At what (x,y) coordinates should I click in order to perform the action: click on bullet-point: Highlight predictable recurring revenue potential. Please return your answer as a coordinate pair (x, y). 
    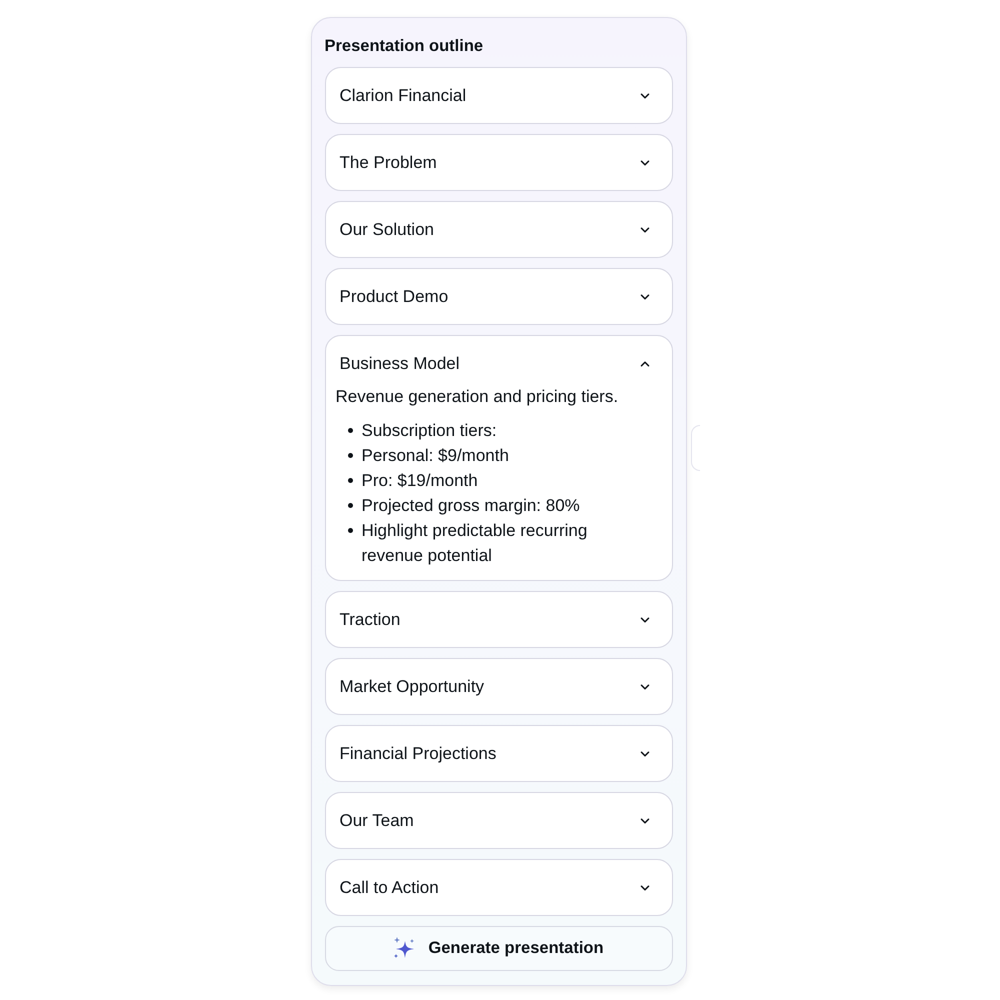
    Looking at the image, I should click on (475, 543).